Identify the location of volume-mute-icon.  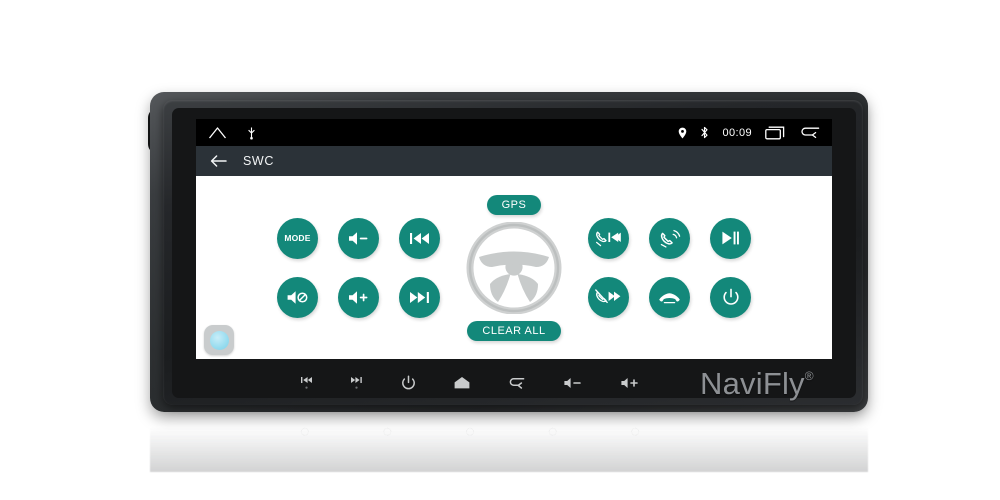
(298, 297).